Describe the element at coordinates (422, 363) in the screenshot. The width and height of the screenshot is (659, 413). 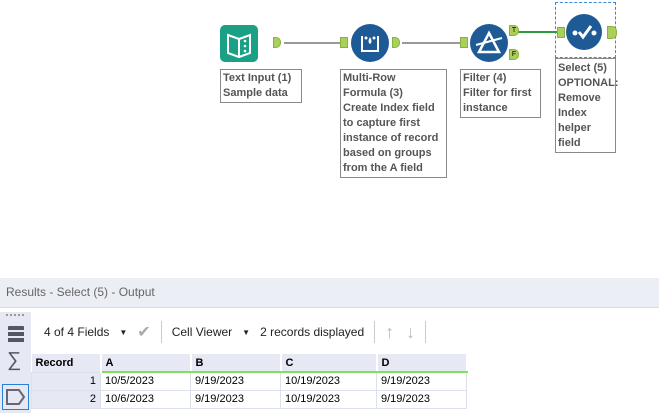
I see `column-header: D` at that location.